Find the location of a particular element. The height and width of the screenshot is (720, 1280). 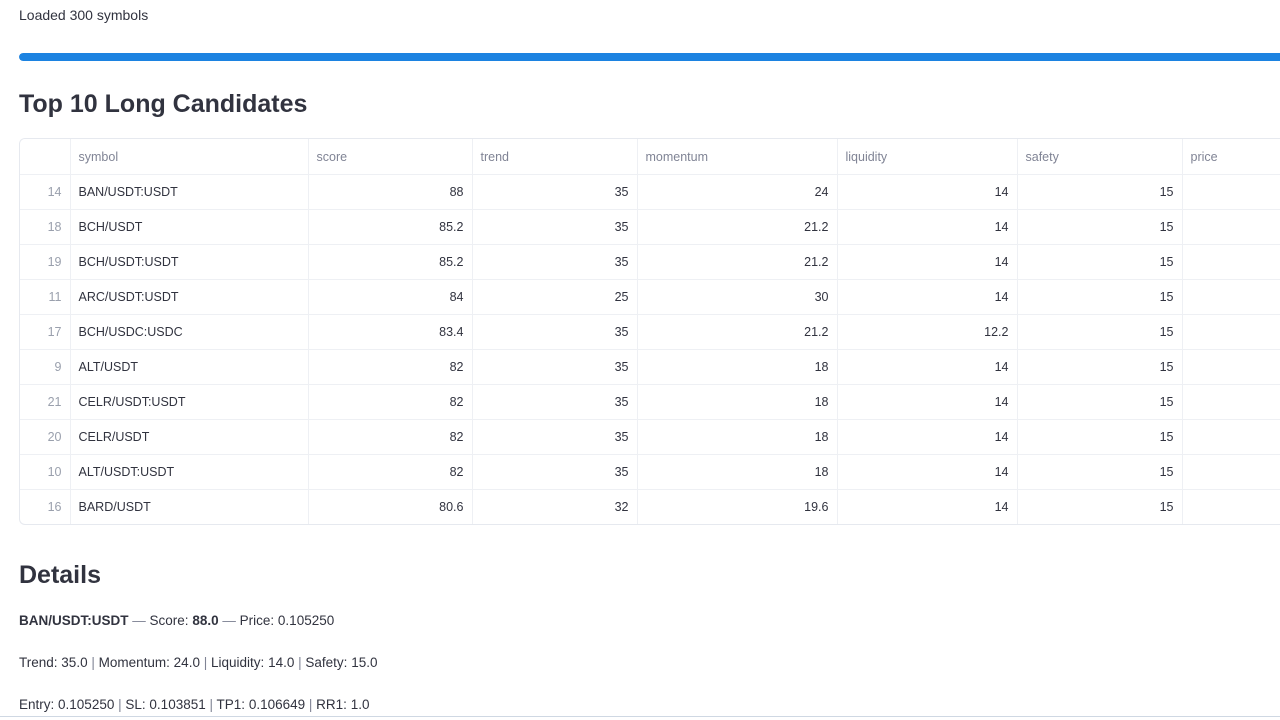

table-row: 21 CELR/USDT:USDT 82 35 18 14 15 is located at coordinates (650, 402).